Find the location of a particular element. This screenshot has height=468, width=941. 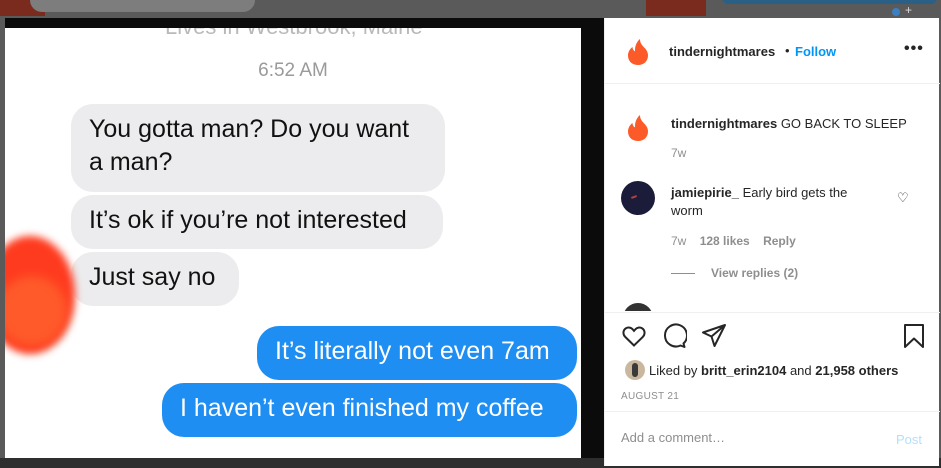

liked-by-others: 21,958 others is located at coordinates (856, 370).